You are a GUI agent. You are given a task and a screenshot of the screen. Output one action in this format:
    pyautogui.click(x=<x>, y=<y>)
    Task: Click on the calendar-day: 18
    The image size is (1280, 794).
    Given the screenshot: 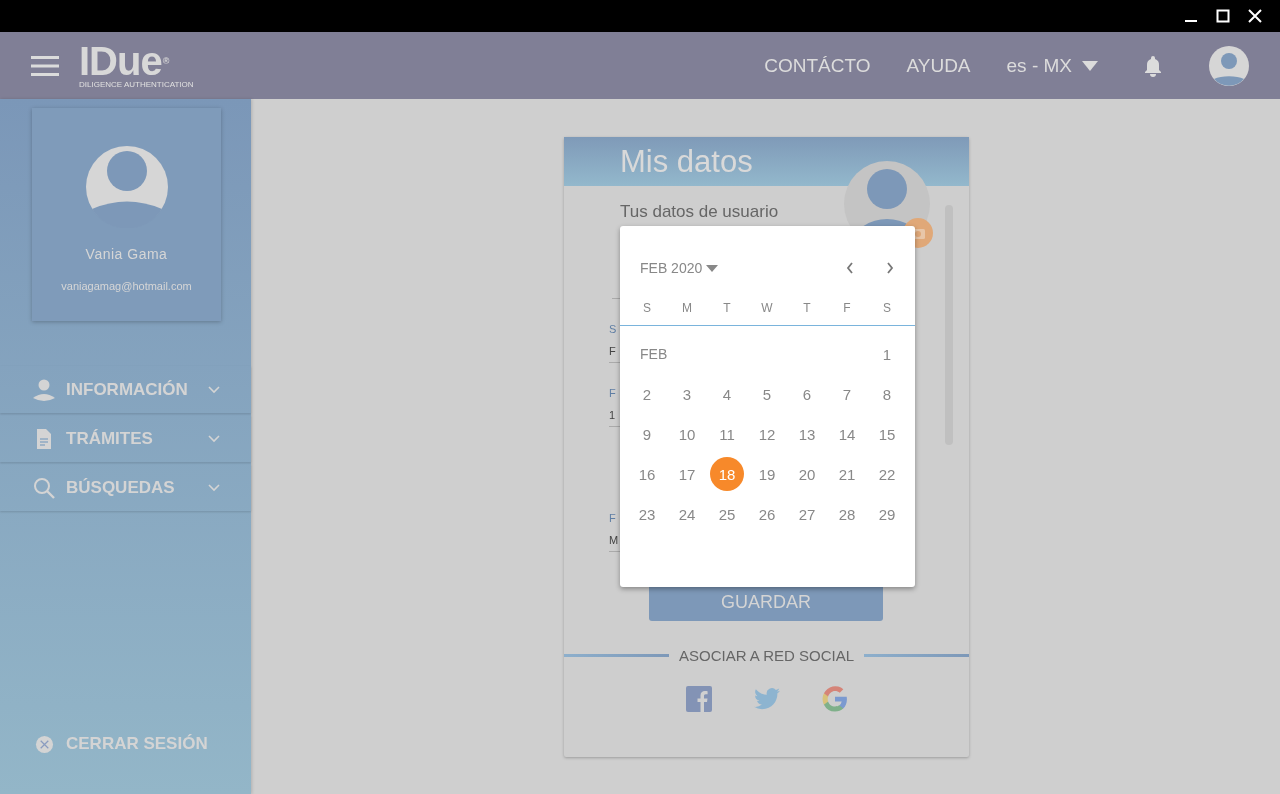 What is the action you would take?
    pyautogui.click(x=727, y=474)
    